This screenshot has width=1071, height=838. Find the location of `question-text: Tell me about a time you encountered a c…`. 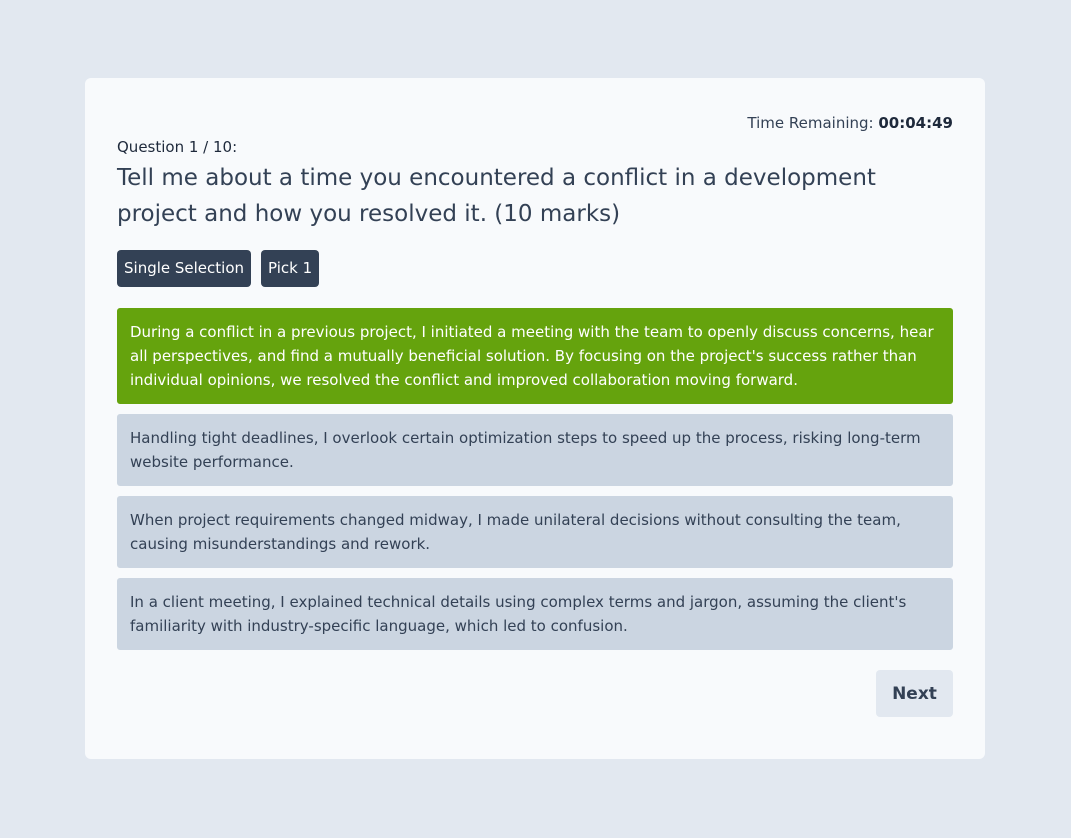

question-text: Tell me about a time you encountered a c… is located at coordinates (496, 196).